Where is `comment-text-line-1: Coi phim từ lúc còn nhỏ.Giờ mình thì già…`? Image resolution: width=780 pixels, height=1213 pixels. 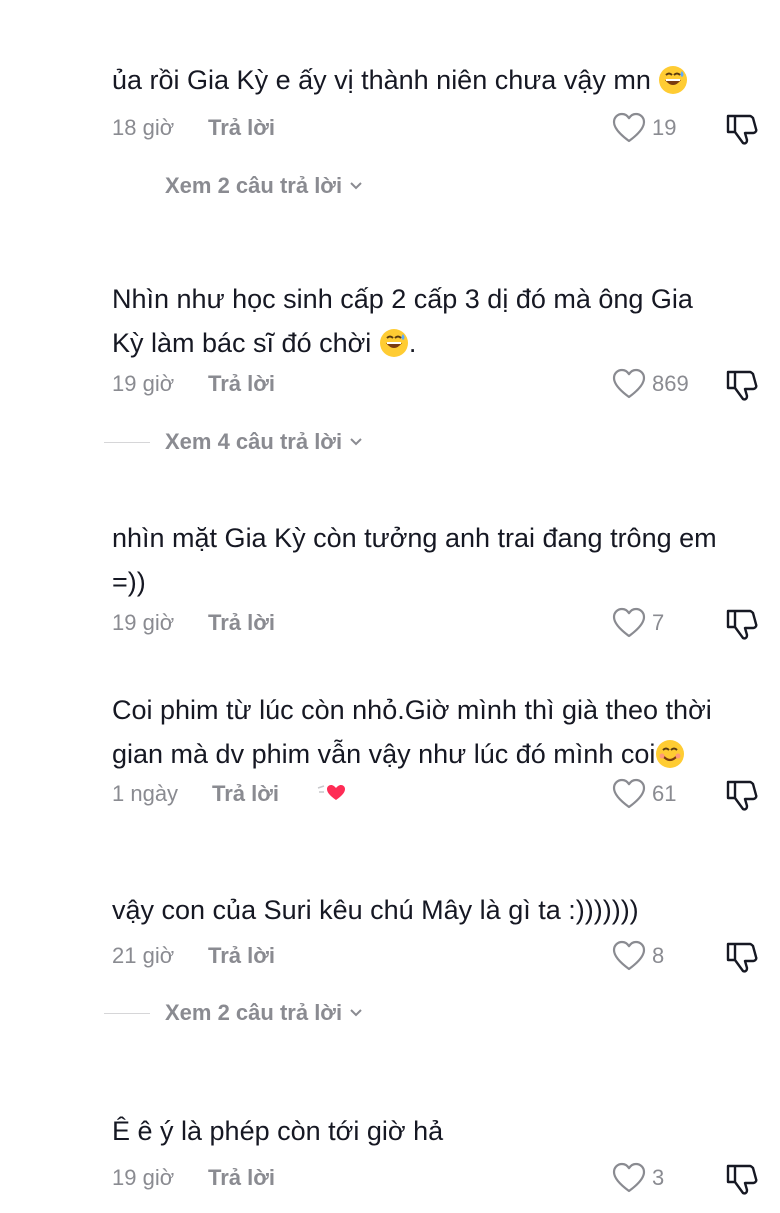 comment-text-line-1: Coi phim từ lúc còn nhỏ.Giờ mình thì già… is located at coordinates (412, 710).